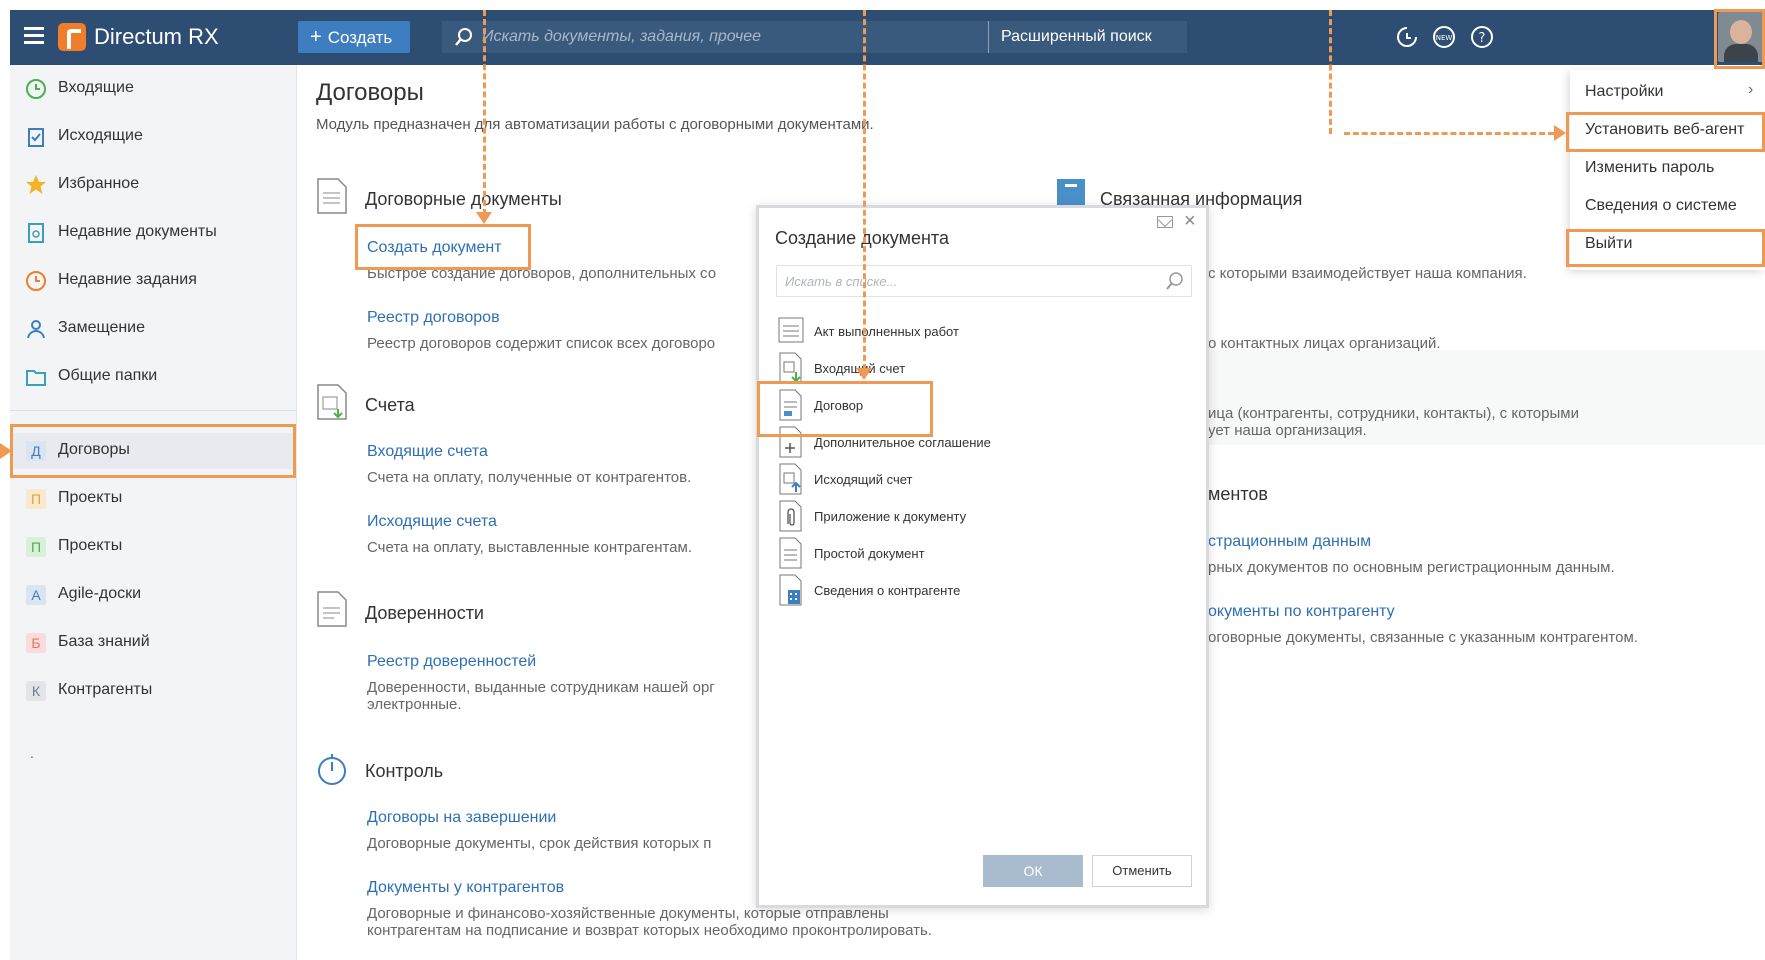 The height and width of the screenshot is (960, 1765). Describe the element at coordinates (156, 37) in the screenshot. I see `app-title: Directum RX` at that location.